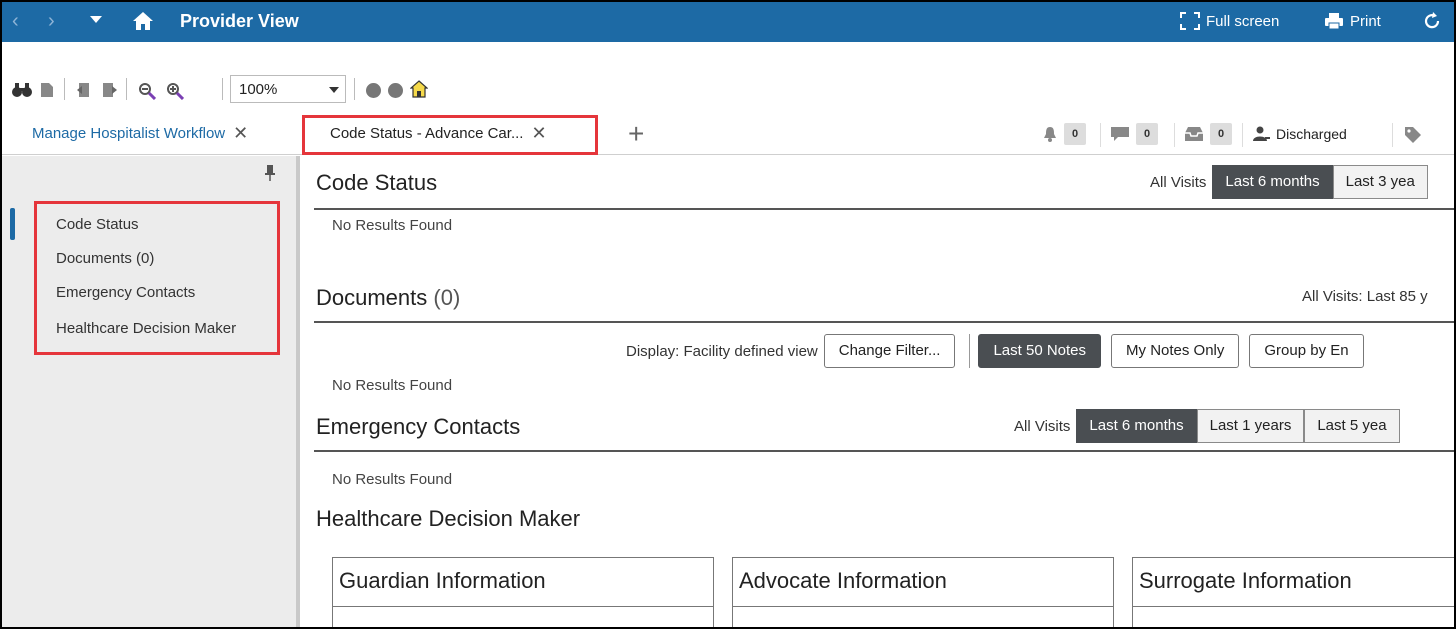 This screenshot has height=629, width=1456. Describe the element at coordinates (1243, 21) in the screenshot. I see `full-screen-label: Full screen` at that location.